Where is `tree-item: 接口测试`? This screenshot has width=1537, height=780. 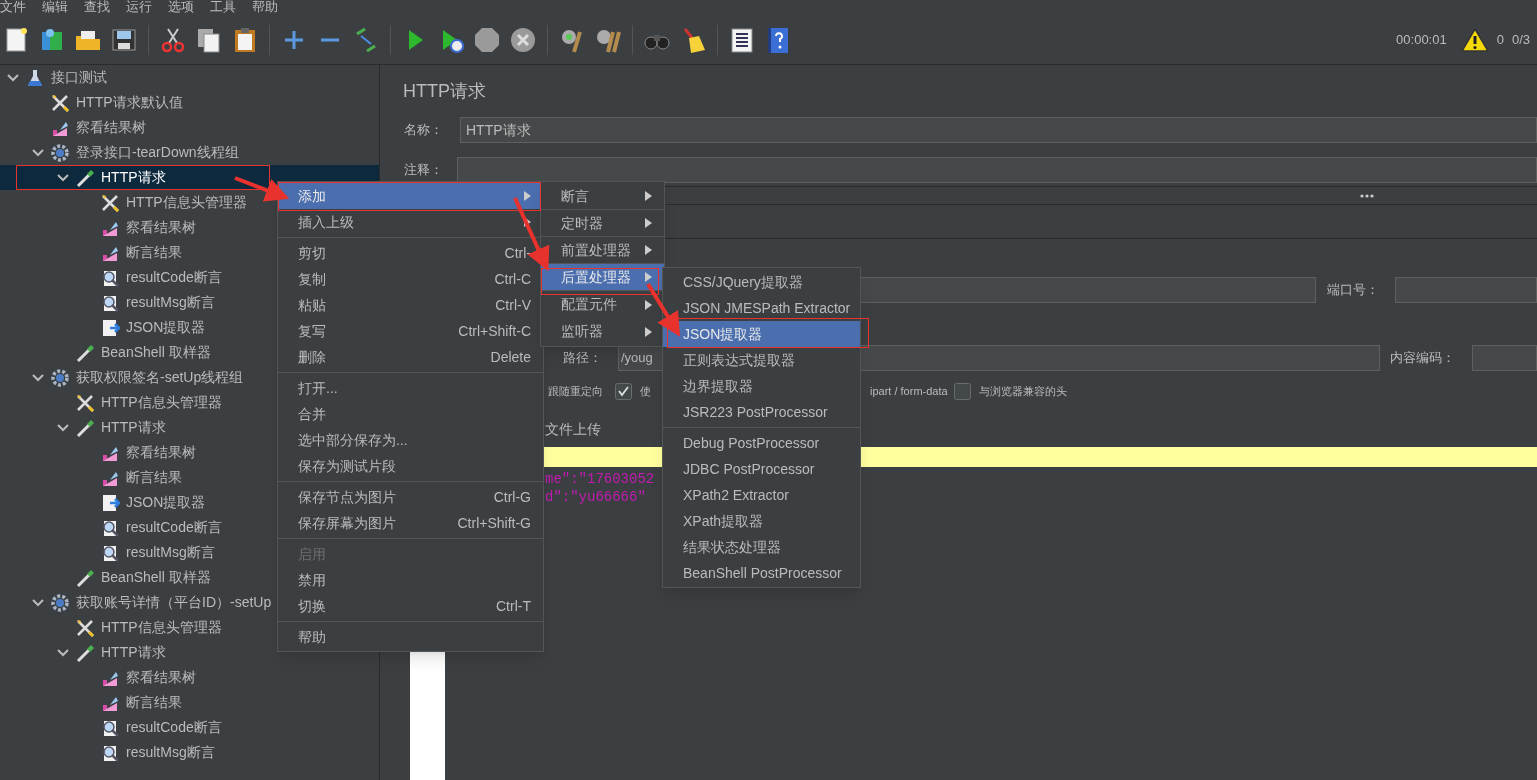 tree-item: 接口测试 is located at coordinates (79, 77).